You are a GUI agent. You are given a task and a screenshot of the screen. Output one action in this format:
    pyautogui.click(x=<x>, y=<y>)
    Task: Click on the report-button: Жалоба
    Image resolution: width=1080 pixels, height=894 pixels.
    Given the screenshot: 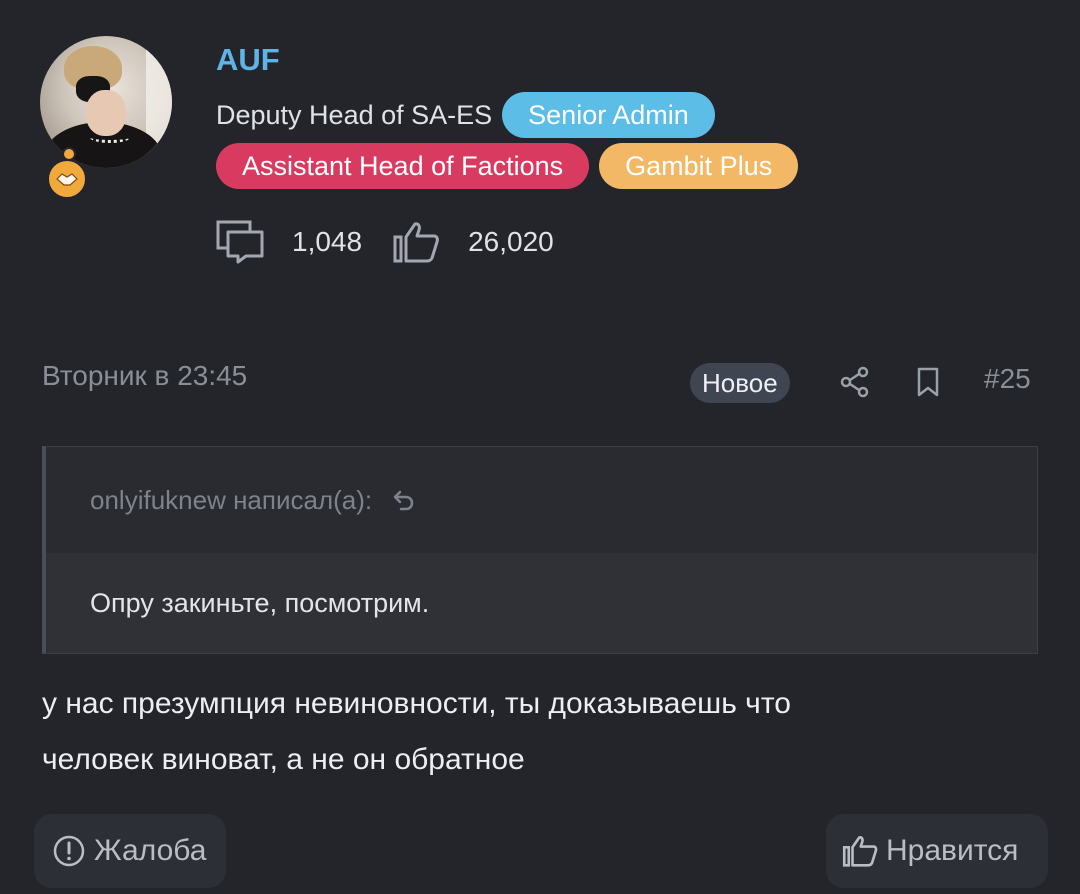 What is the action you would take?
    pyautogui.click(x=130, y=851)
    